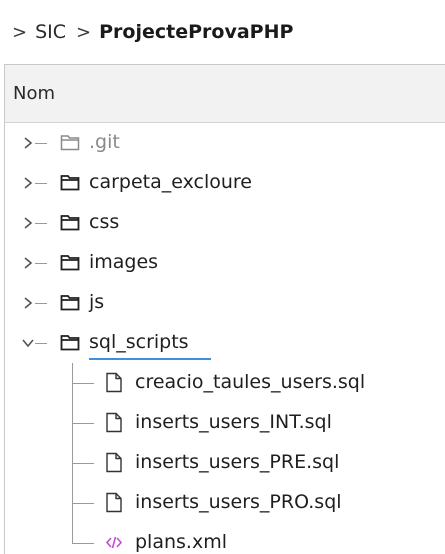  What do you see at coordinates (225, 94) in the screenshot?
I see `column-header-name: Nom` at bounding box center [225, 94].